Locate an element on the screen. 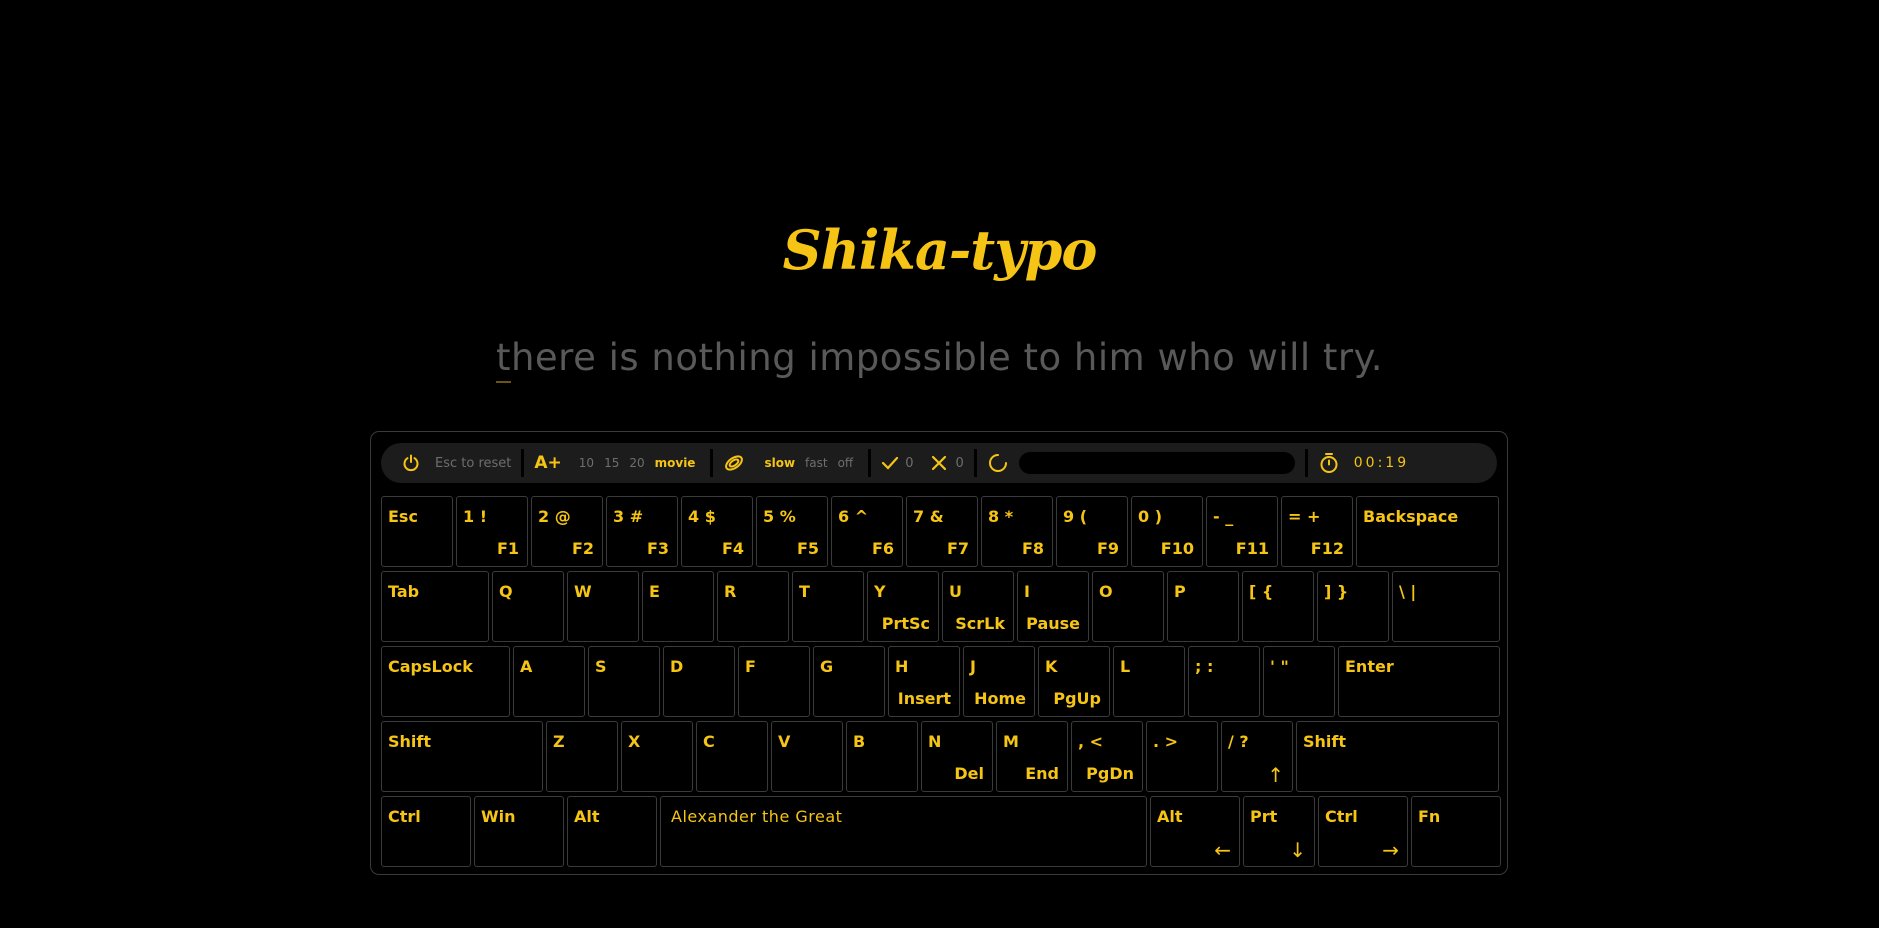 This screenshot has height=928, width=1879. key-9: 9 (F9 is located at coordinates (1092, 531).